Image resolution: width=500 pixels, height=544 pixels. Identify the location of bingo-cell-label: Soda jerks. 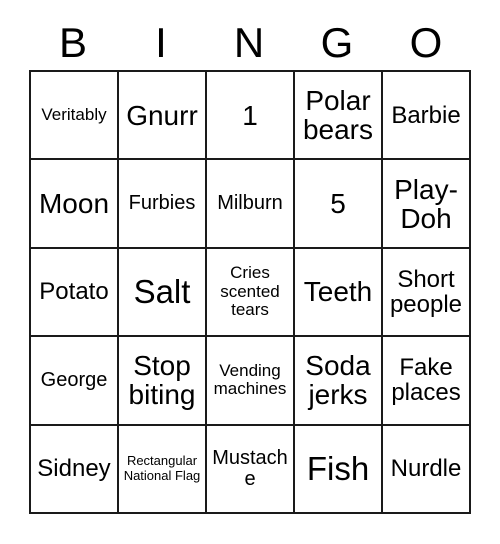
(338, 380).